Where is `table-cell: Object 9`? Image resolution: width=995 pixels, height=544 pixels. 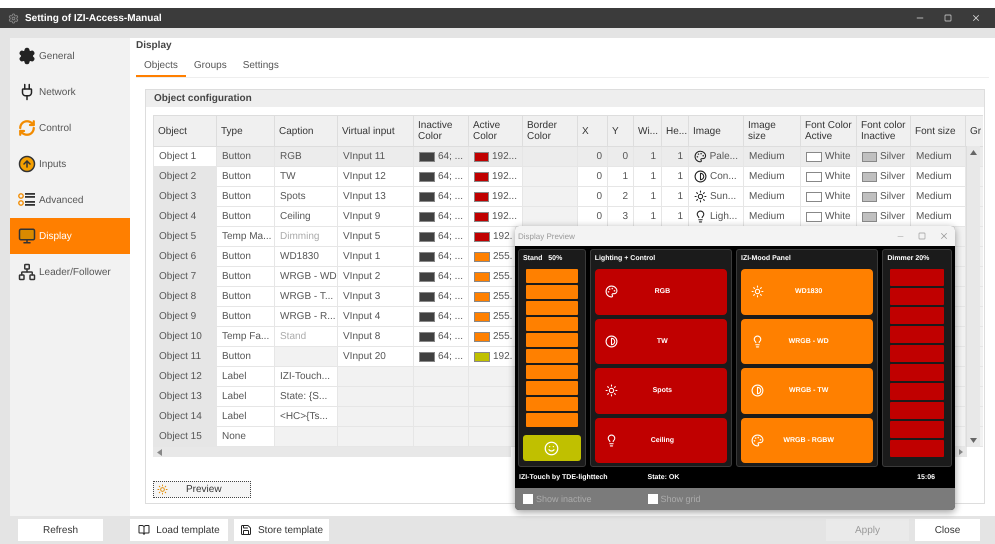 table-cell: Object 9 is located at coordinates (185, 316).